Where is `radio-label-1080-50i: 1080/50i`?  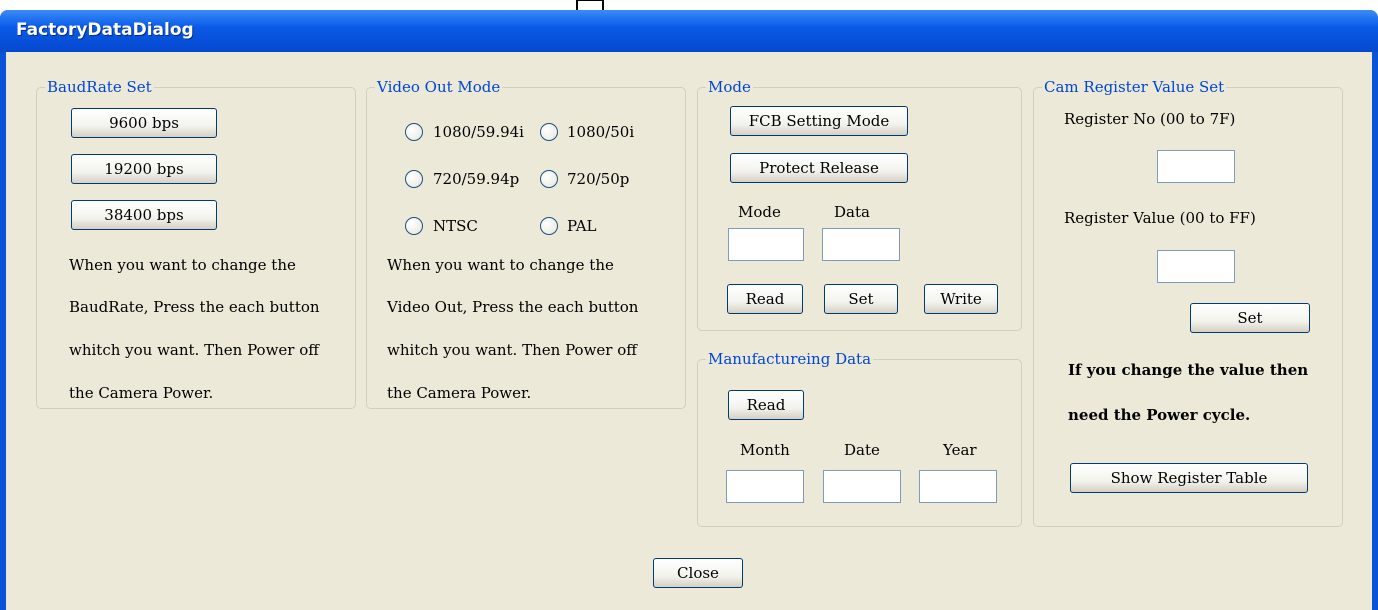 radio-label-1080-50i: 1080/50i is located at coordinates (601, 132).